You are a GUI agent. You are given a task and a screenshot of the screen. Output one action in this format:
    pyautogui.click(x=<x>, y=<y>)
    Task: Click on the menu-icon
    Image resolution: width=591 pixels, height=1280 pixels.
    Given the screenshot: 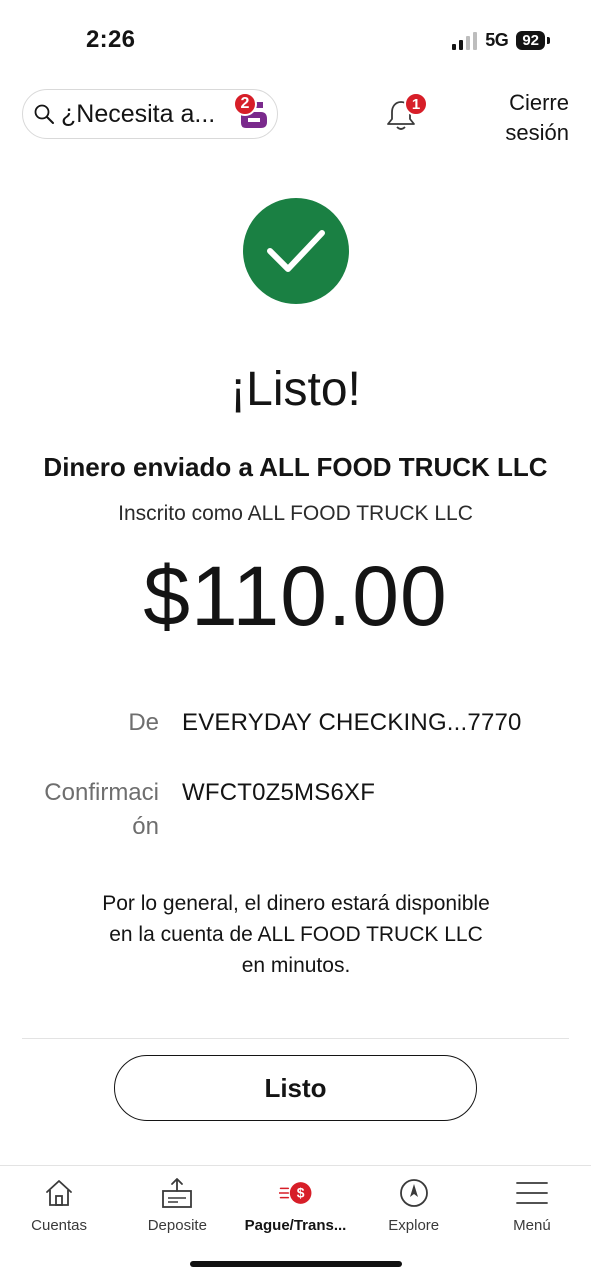 What is the action you would take?
    pyautogui.click(x=532, y=1193)
    